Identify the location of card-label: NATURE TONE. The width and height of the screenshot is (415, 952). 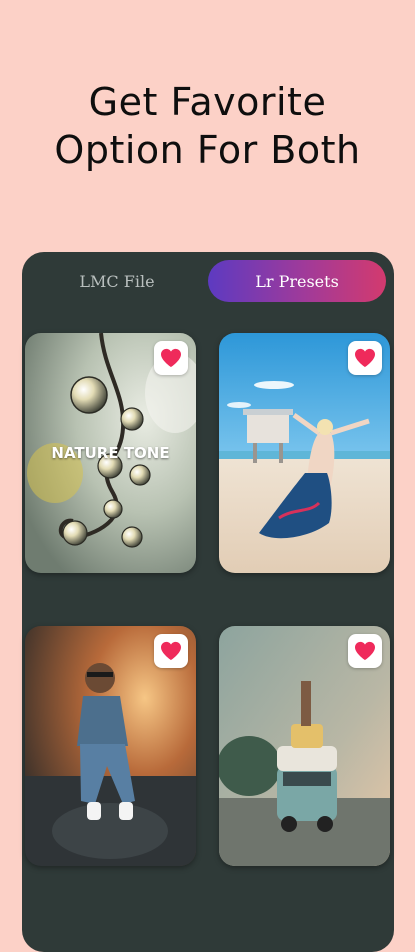
(110, 453).